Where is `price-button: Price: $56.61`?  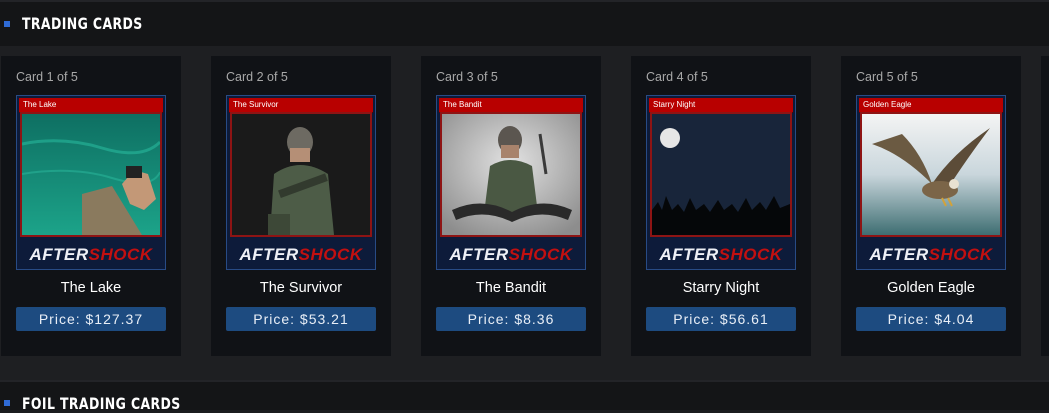 price-button: Price: $56.61 is located at coordinates (721, 319).